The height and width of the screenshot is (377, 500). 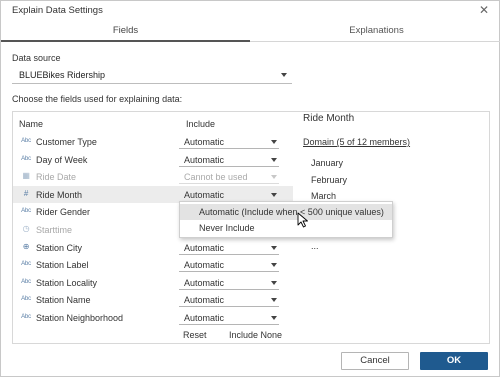 What do you see at coordinates (153, 283) in the screenshot?
I see `field-row: Abc Station Locality Automatic` at bounding box center [153, 283].